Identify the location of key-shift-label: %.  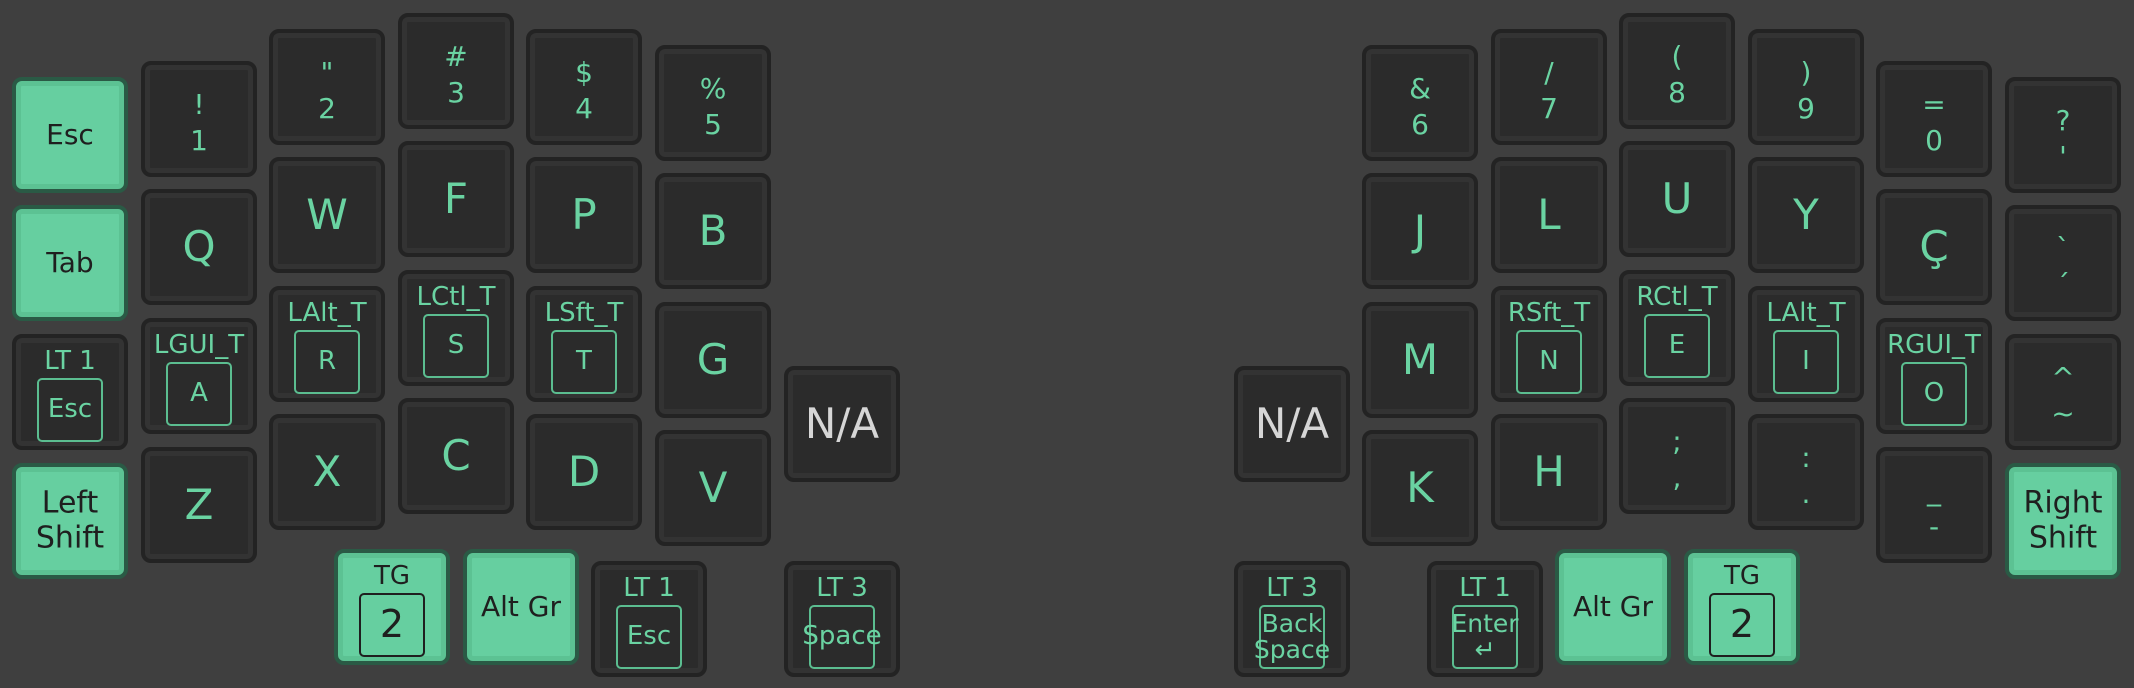
(713, 88).